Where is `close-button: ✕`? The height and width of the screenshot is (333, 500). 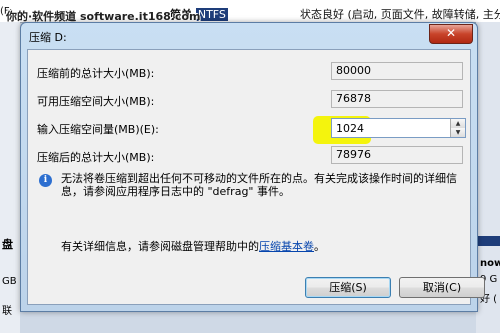
close-button: ✕ is located at coordinates (451, 34).